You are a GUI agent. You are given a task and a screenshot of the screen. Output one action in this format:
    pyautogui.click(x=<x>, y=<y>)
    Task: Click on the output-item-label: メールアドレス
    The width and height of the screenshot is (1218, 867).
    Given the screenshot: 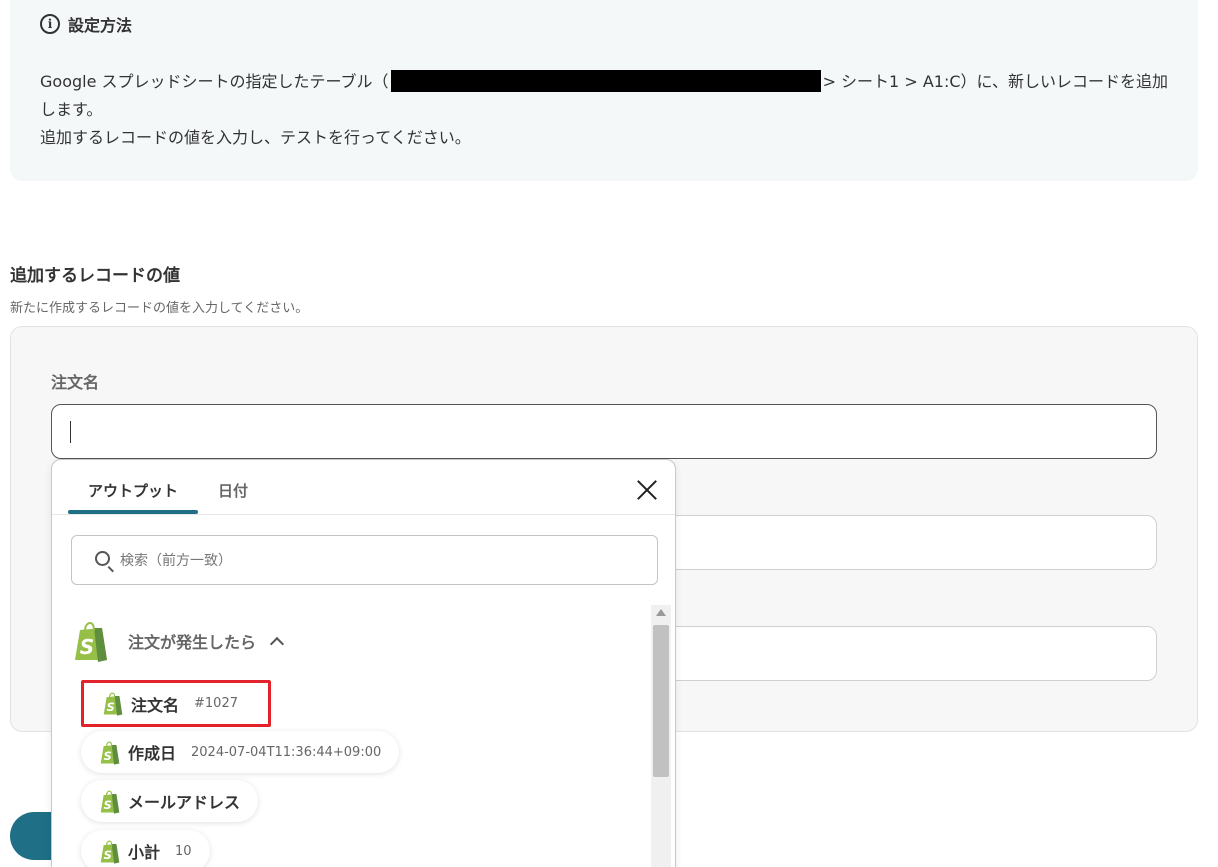 What is the action you would take?
    pyautogui.click(x=184, y=802)
    